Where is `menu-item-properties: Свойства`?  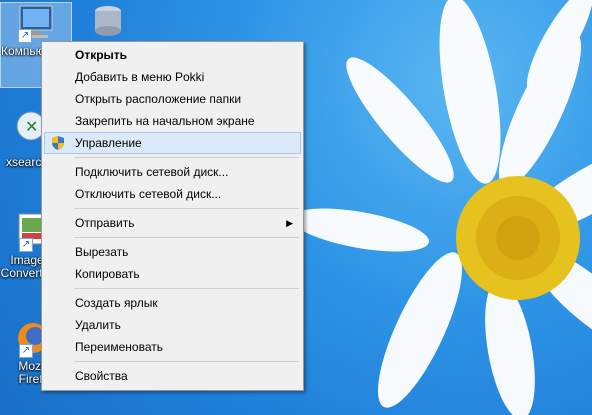 menu-item-properties: Свойства is located at coordinates (172, 376).